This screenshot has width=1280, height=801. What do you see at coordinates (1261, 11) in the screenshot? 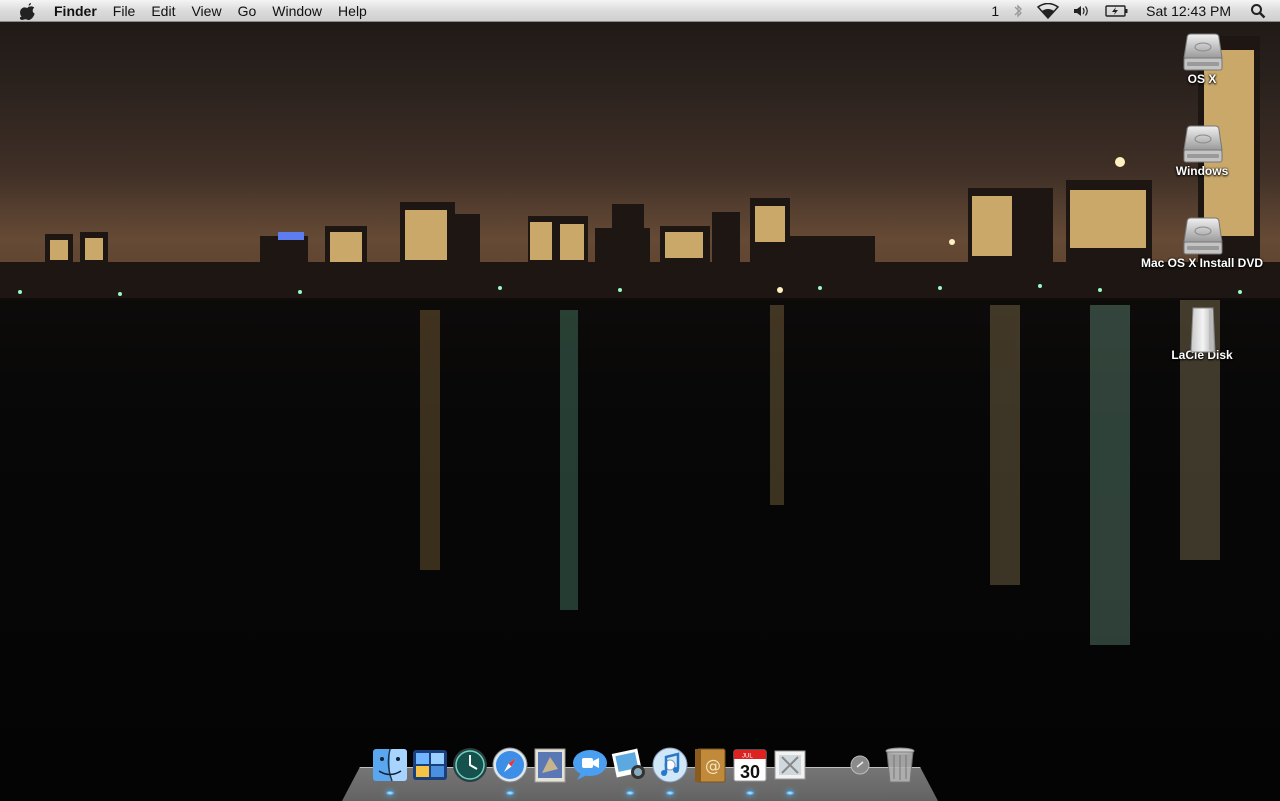
I see `spotlight-search-icon` at bounding box center [1261, 11].